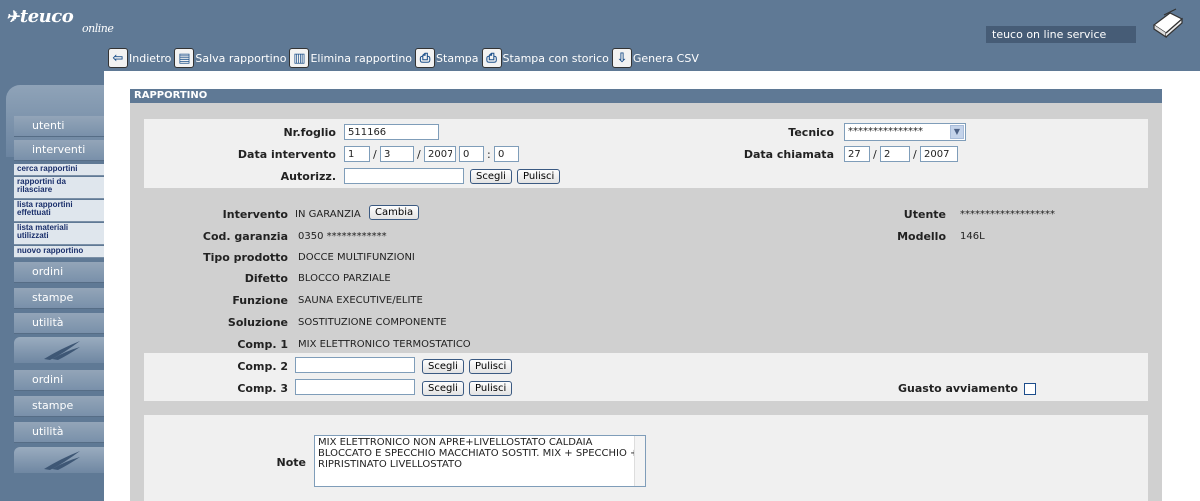 This screenshot has width=1200, height=501. What do you see at coordinates (788, 154) in the screenshot?
I see `data-chiamata-label: Data chiamata` at bounding box center [788, 154].